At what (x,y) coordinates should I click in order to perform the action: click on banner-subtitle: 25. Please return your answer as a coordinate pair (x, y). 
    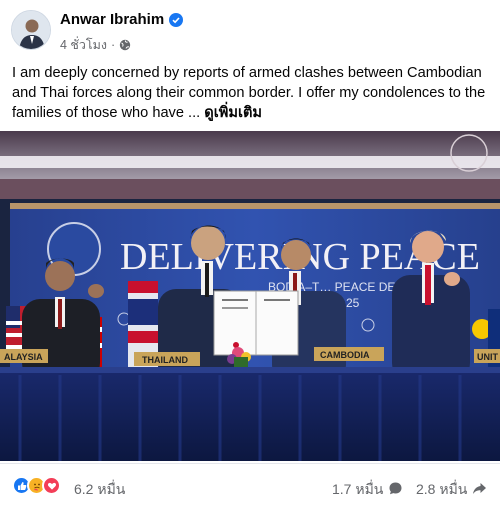
    Looking at the image, I should click on (353, 303).